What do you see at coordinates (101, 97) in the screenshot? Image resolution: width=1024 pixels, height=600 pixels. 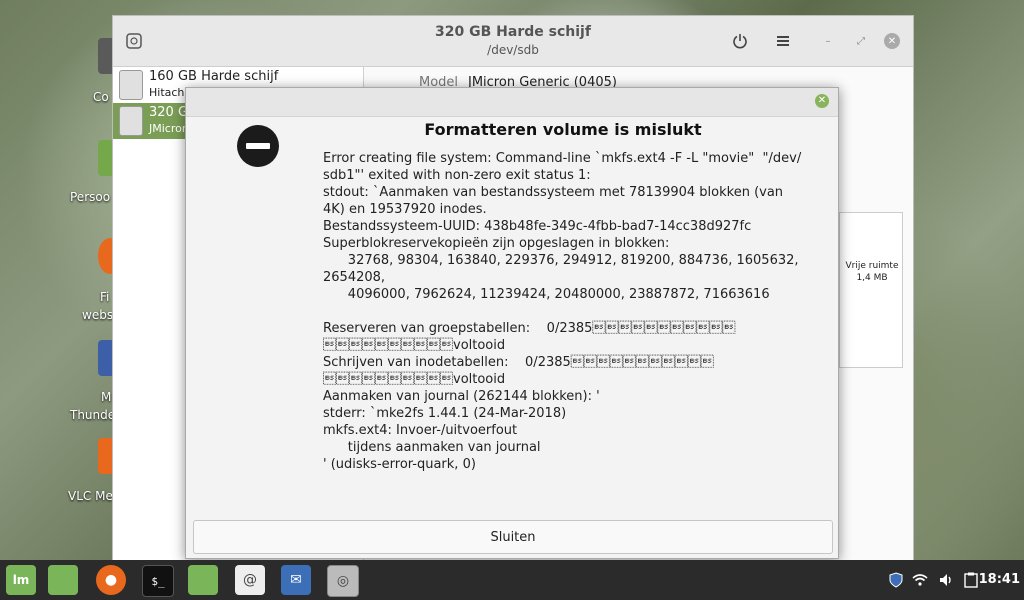 I see `desktop-computer-label: Co` at bounding box center [101, 97].